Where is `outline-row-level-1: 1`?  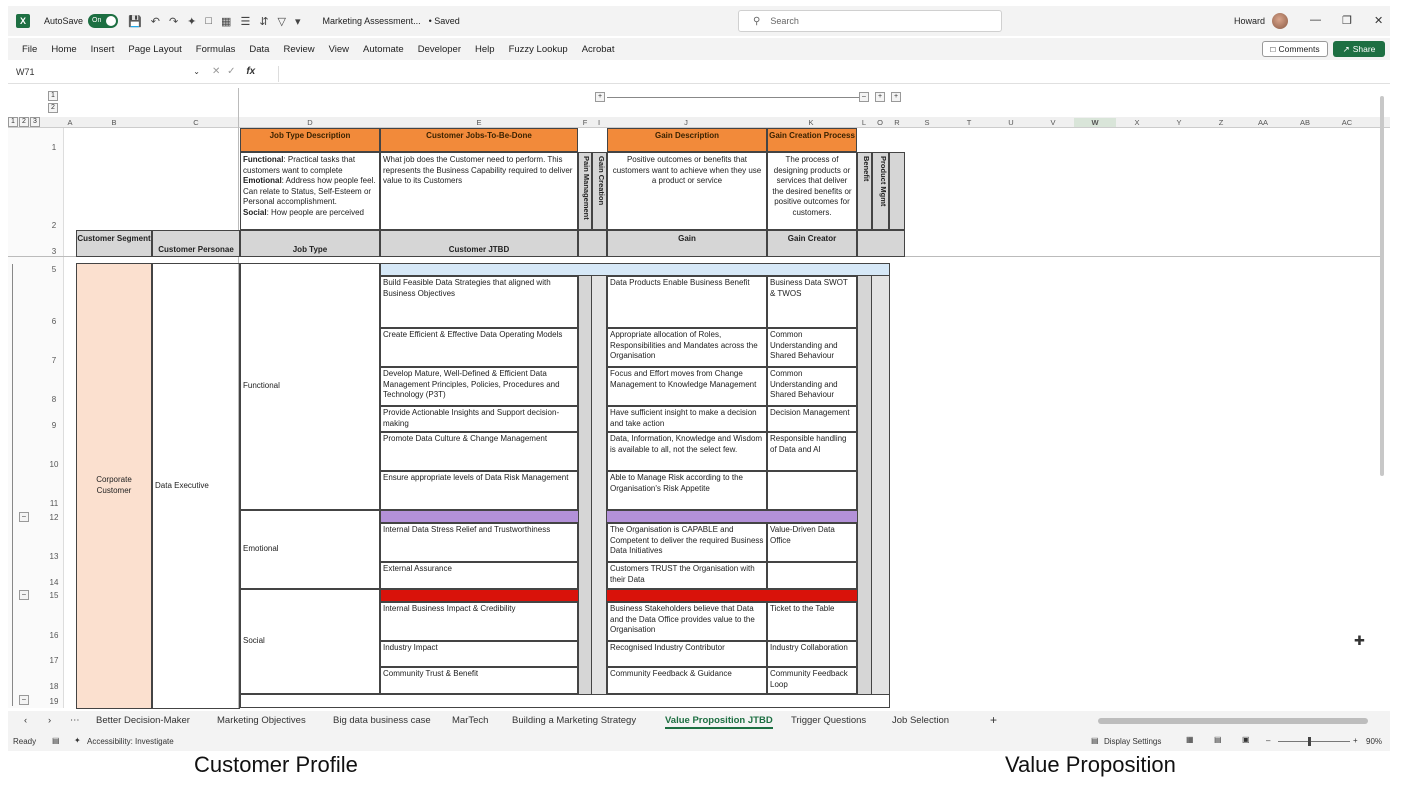 outline-row-level-1: 1 is located at coordinates (53, 96).